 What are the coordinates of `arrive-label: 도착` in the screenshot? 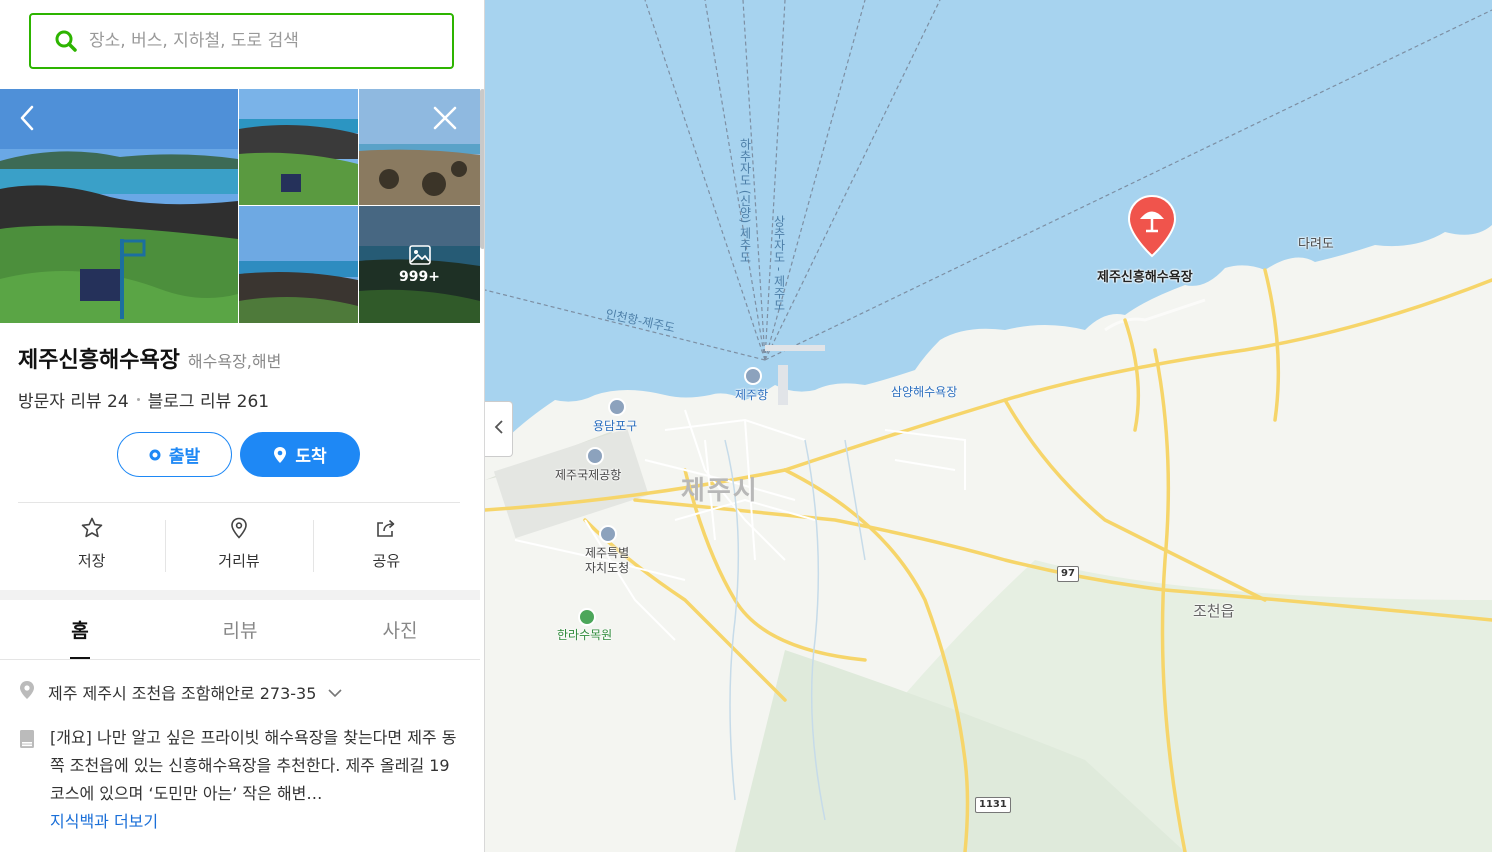 It's located at (311, 457).